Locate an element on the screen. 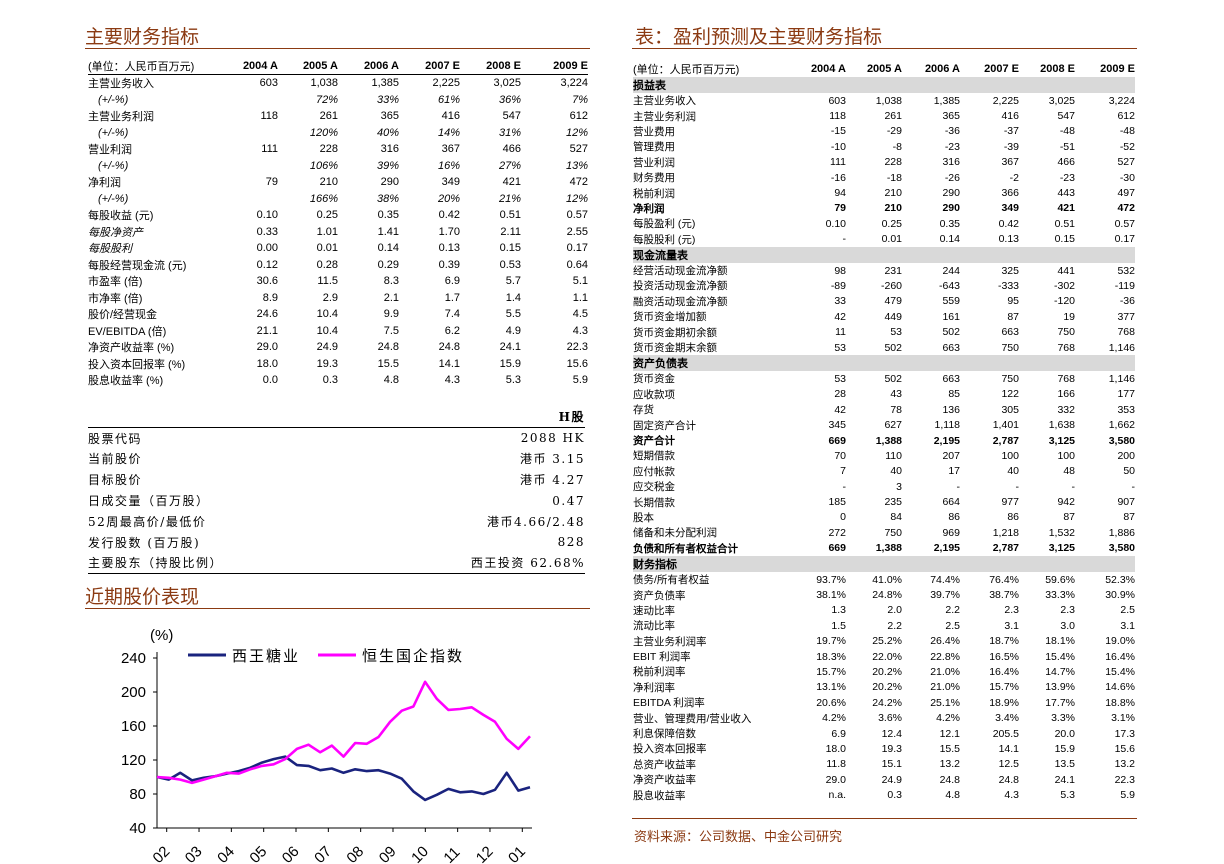  table-row: 每股净资产 0.33 1.01 1.41 1.70 2.11 2.55 is located at coordinates (338, 232).